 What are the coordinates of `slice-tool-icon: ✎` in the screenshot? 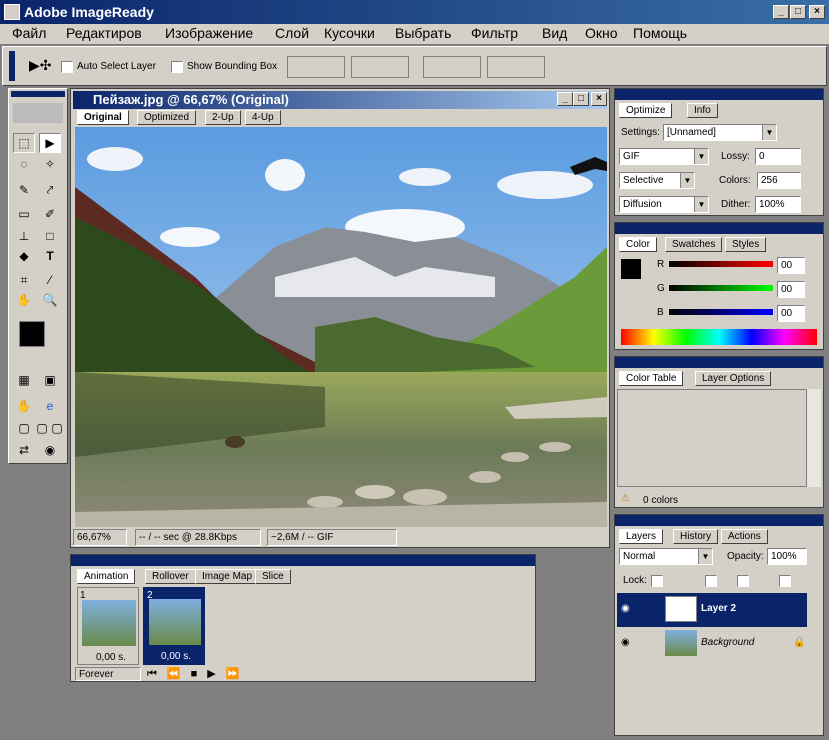 It's located at (24, 191).